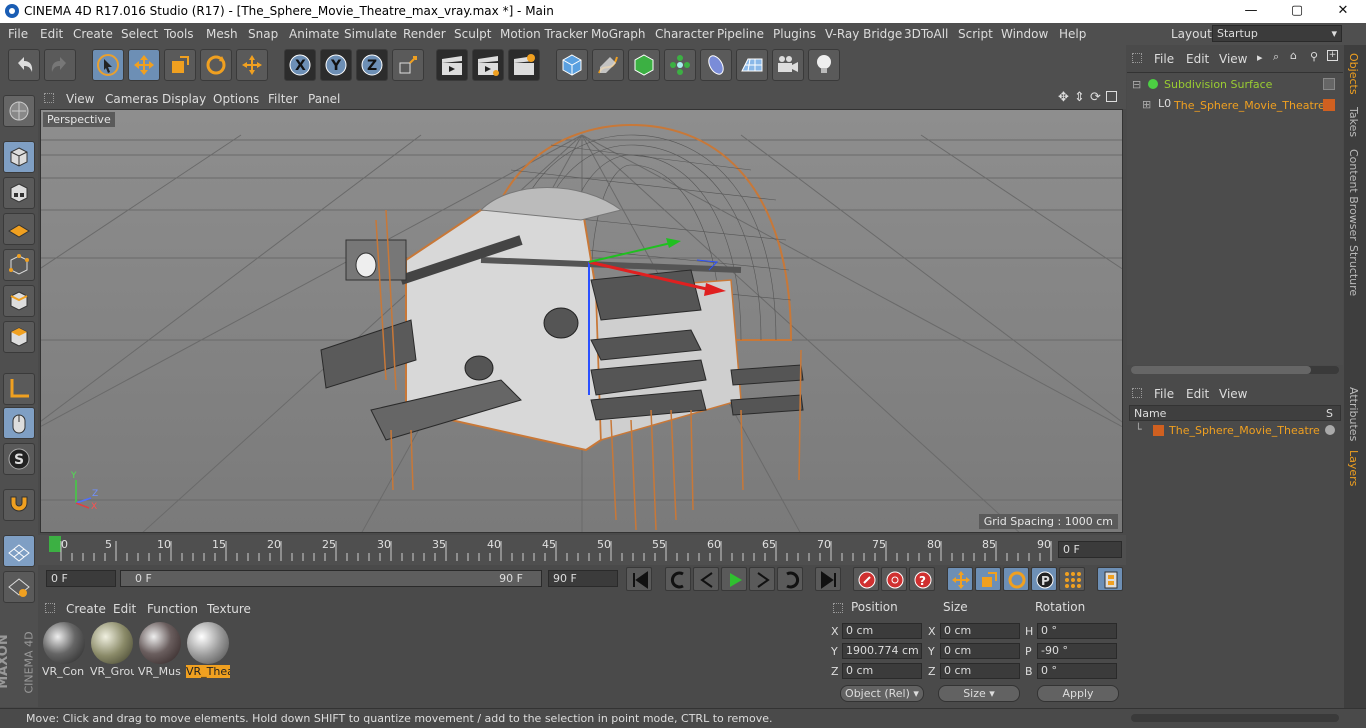  I want to click on make-editable-button, so click(19, 111).